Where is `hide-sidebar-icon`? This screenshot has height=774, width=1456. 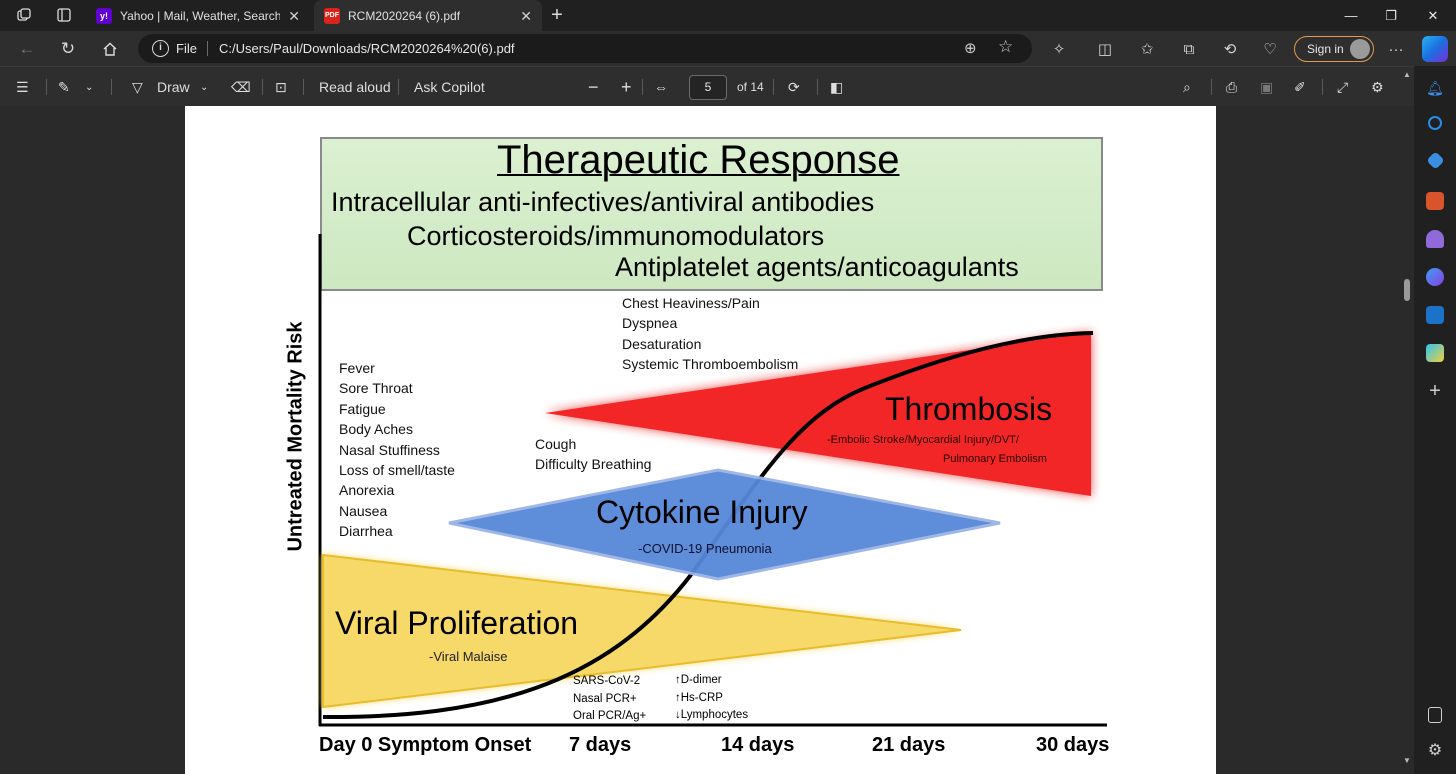 hide-sidebar-icon is located at coordinates (1435, 715).